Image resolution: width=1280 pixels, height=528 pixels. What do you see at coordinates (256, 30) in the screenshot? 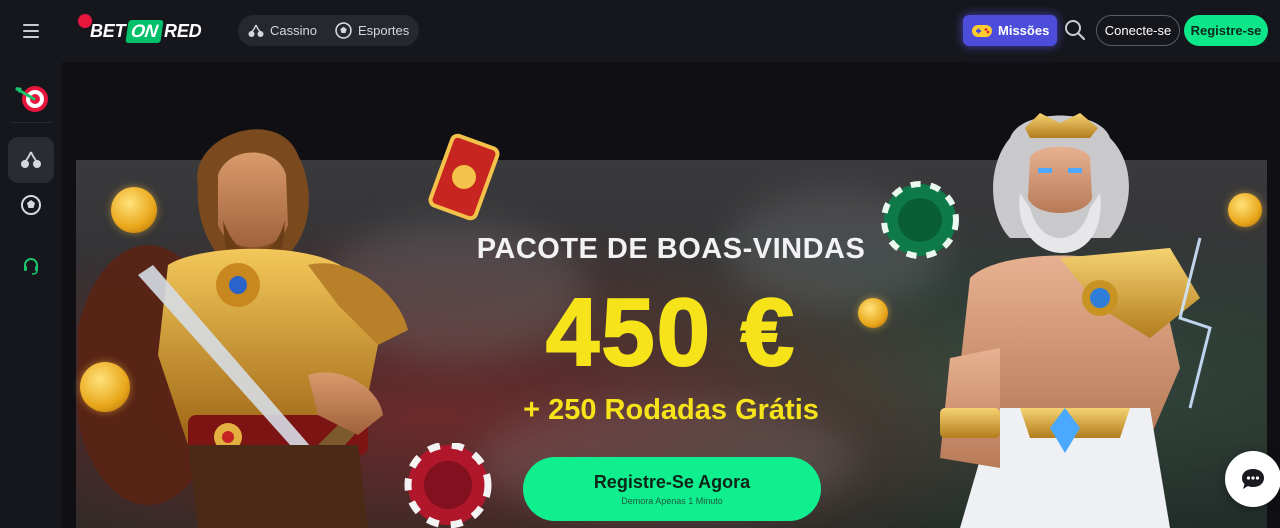
I see `cherry-icon` at bounding box center [256, 30].